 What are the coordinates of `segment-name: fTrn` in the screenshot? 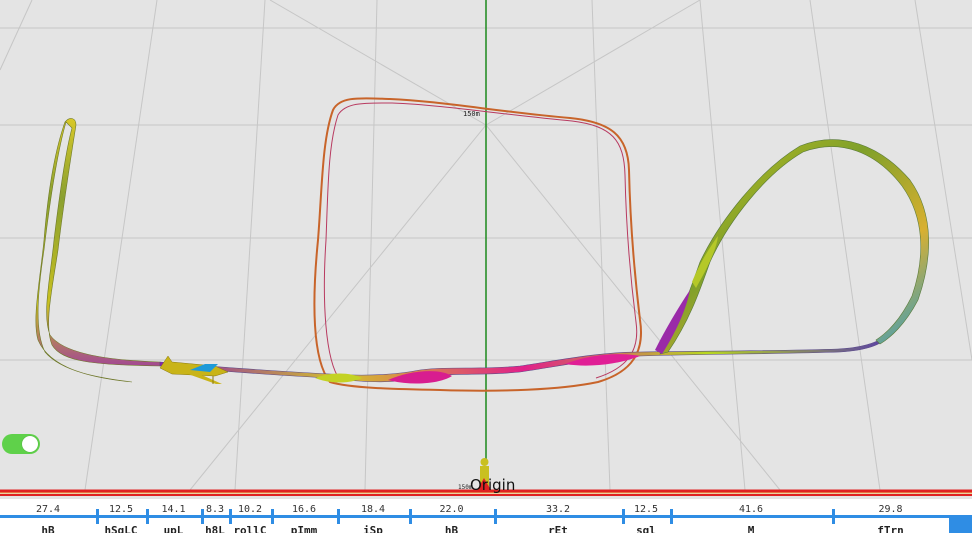 It's located at (890, 528).